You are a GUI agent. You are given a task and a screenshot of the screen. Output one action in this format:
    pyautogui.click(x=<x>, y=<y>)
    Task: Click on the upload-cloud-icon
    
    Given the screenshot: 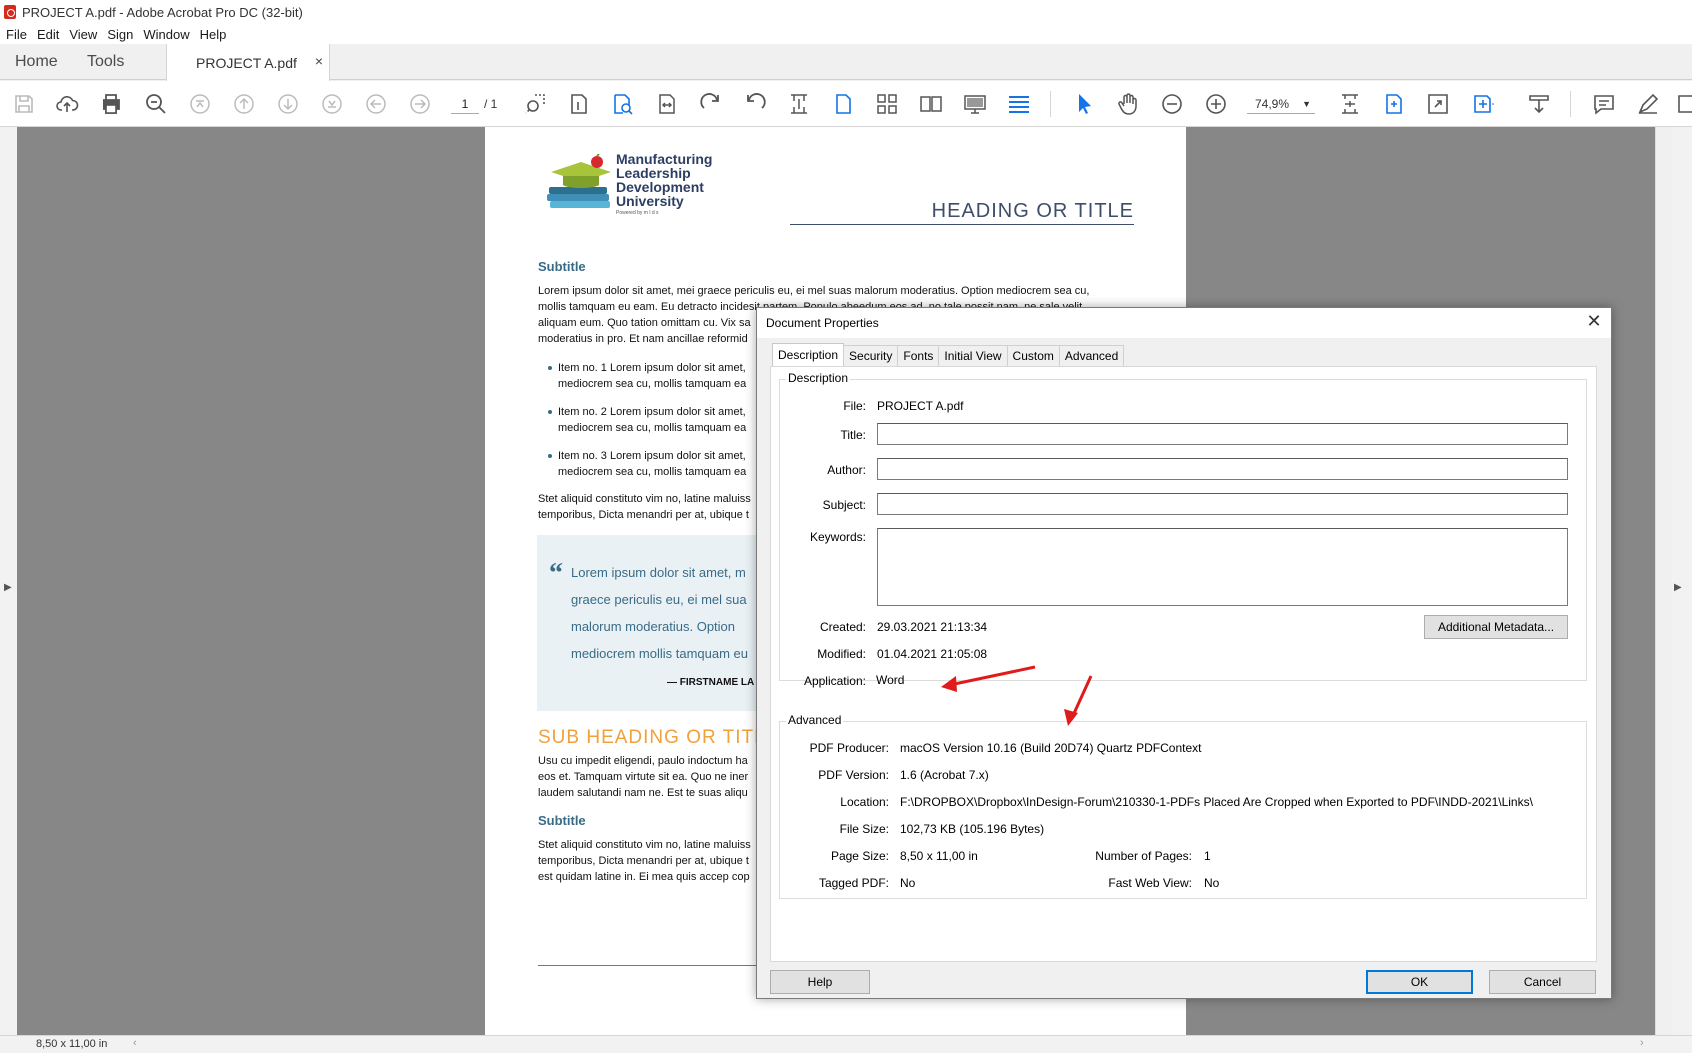 What is the action you would take?
    pyautogui.click(x=67, y=104)
    